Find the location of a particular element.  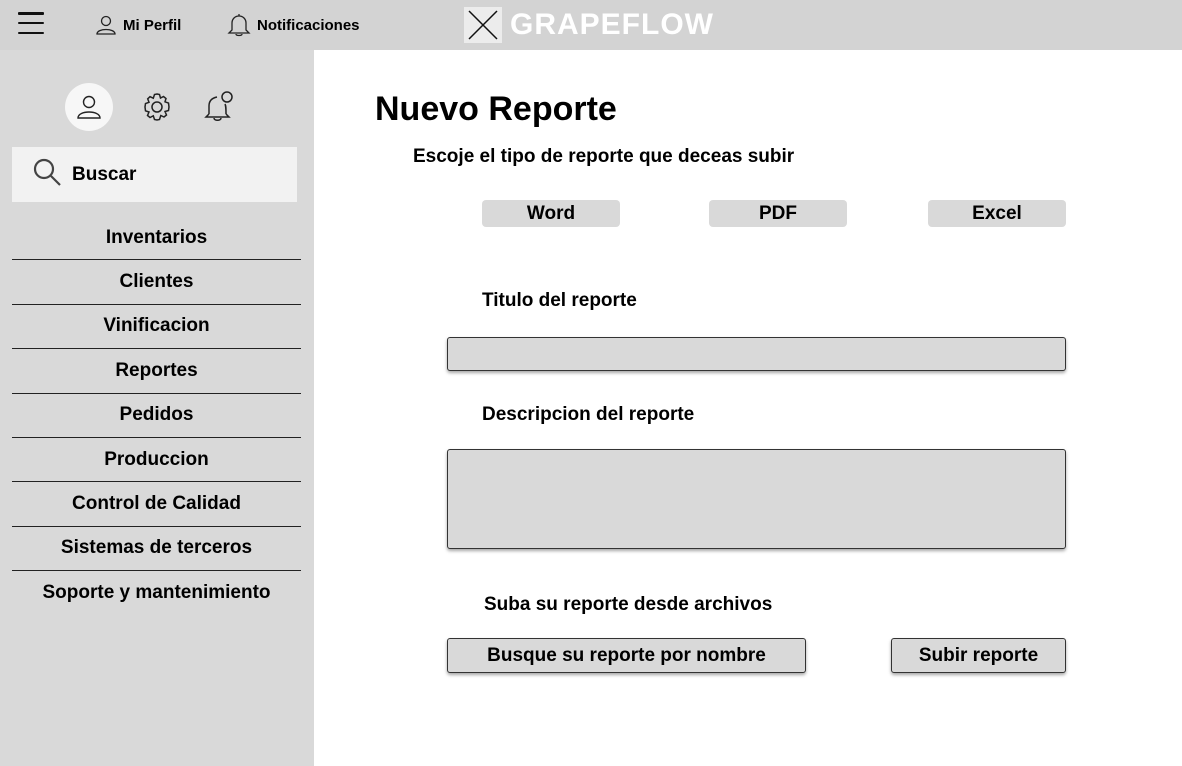

search-icon is located at coordinates (47, 174).